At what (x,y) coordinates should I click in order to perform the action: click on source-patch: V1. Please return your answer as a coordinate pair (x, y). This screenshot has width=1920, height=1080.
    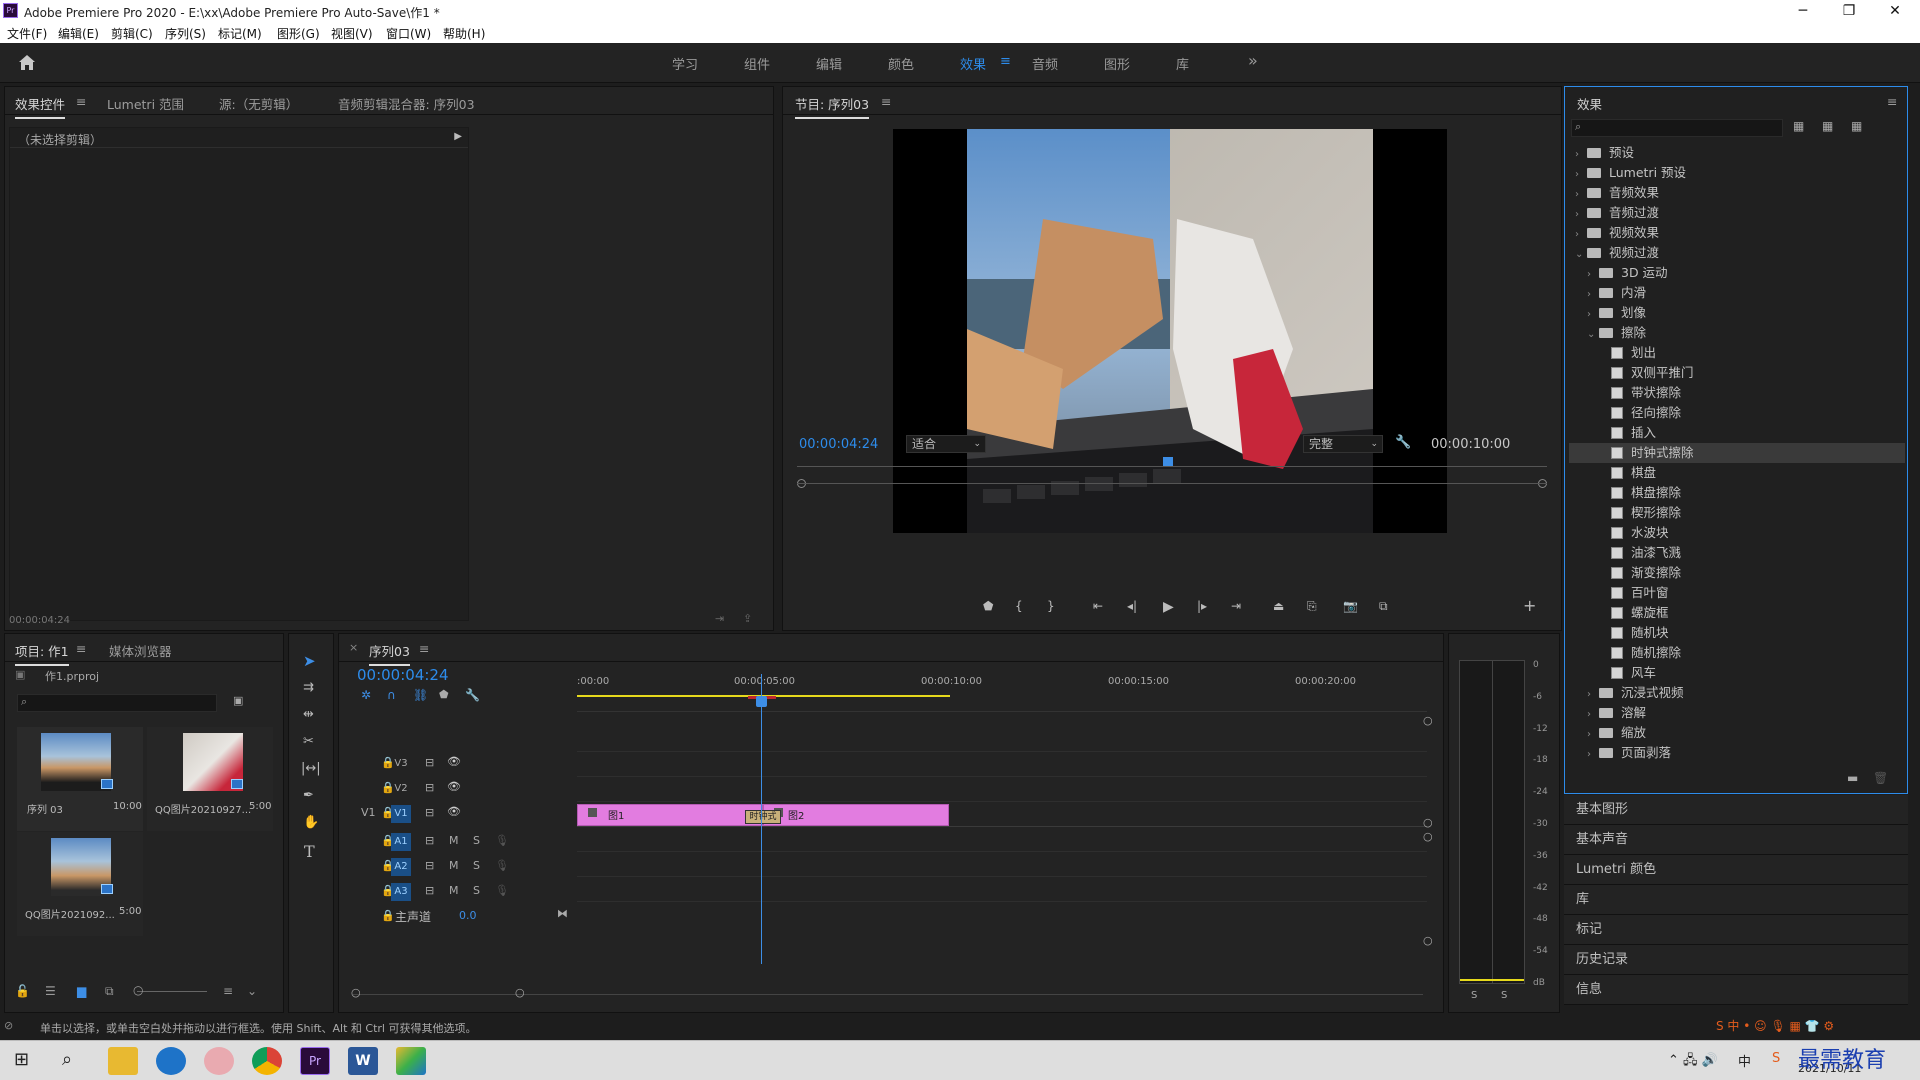
    Looking at the image, I should click on (368, 812).